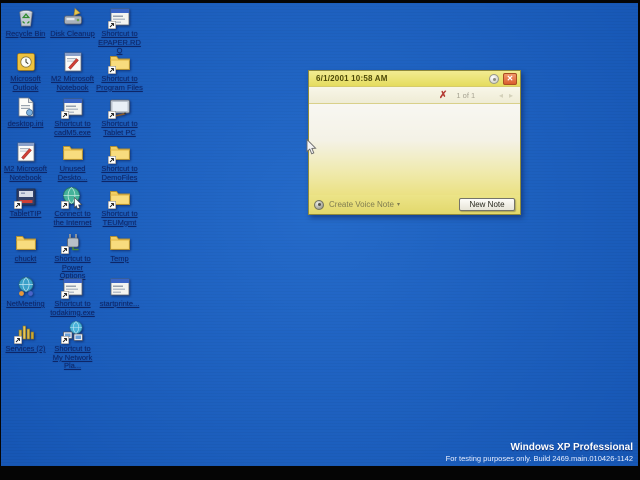 Image resolution: width=640 pixels, height=480 pixels. Describe the element at coordinates (398, 205) in the screenshot. I see `caret-down-icon: ▾` at that location.